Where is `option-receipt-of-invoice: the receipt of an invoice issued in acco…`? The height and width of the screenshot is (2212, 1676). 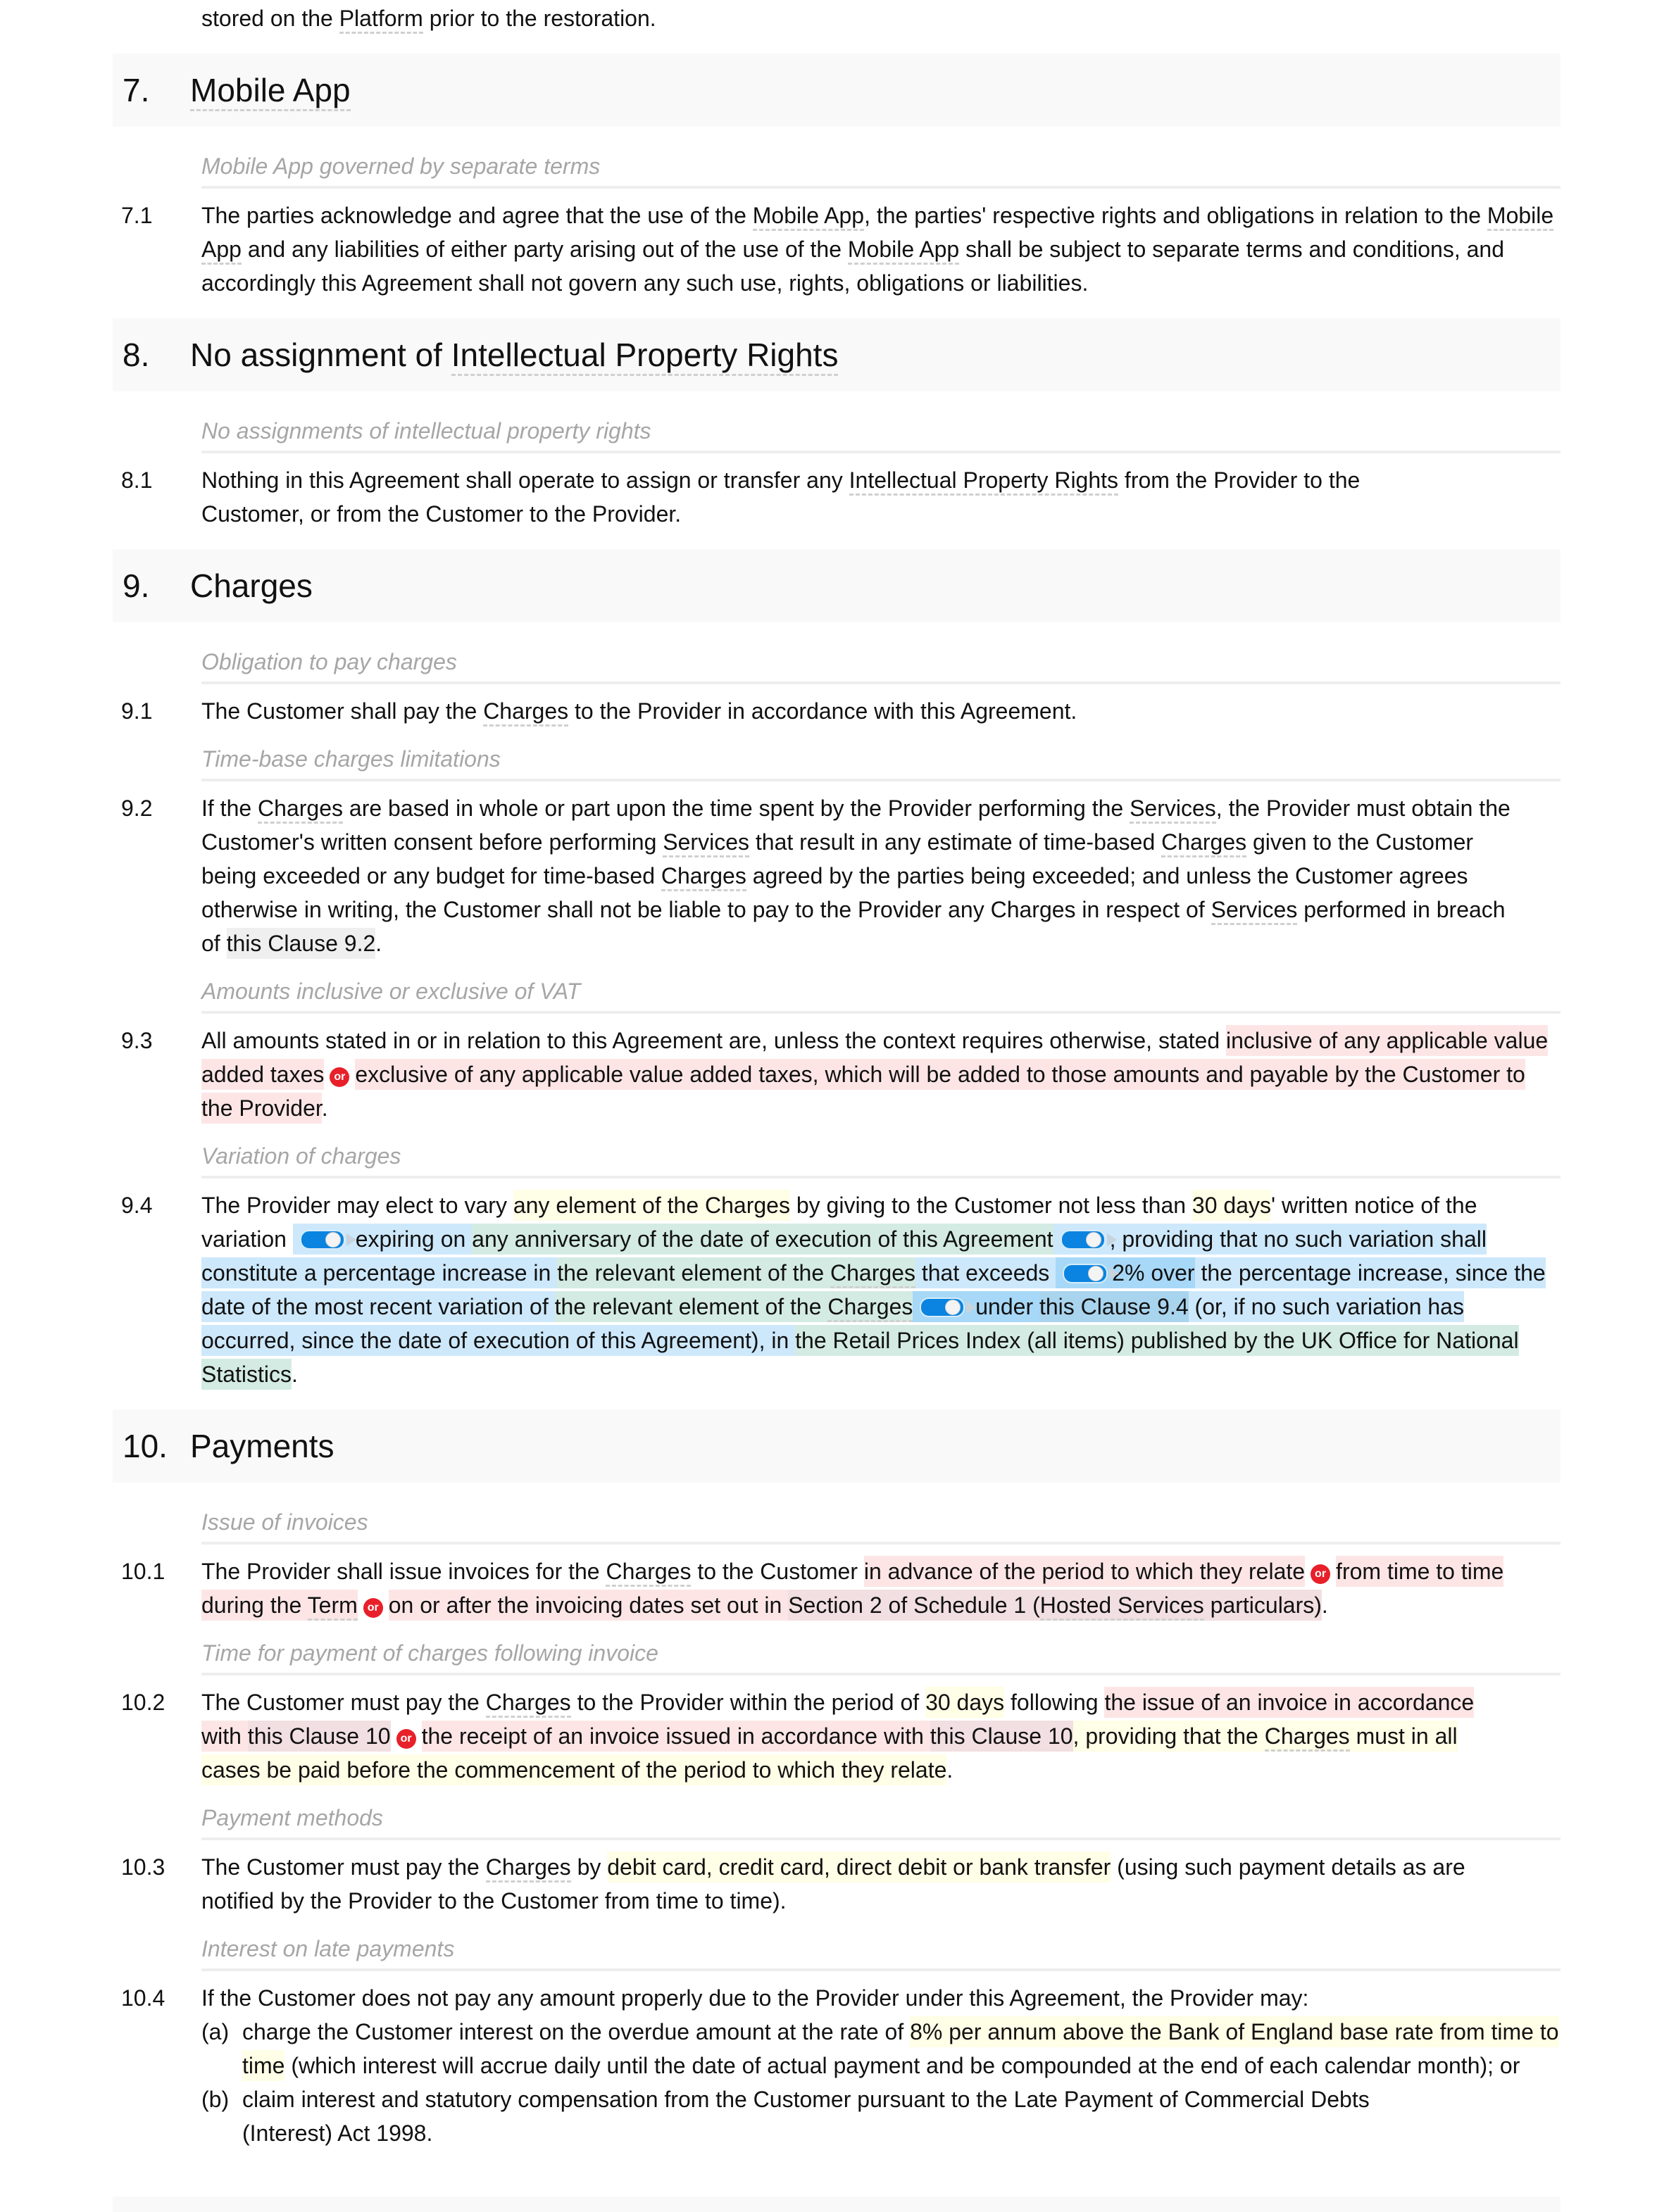 option-receipt-of-invoice: the receipt of an invoice issued in acco… is located at coordinates (747, 1736).